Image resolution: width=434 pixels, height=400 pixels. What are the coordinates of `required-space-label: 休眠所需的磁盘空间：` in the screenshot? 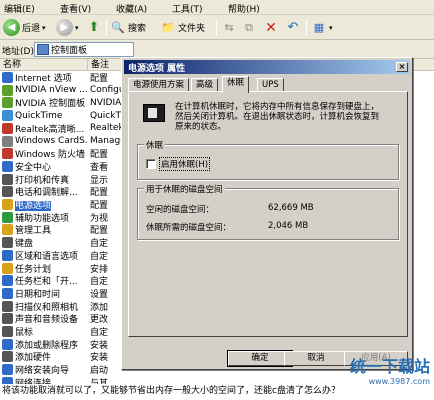 It's located at (189, 228).